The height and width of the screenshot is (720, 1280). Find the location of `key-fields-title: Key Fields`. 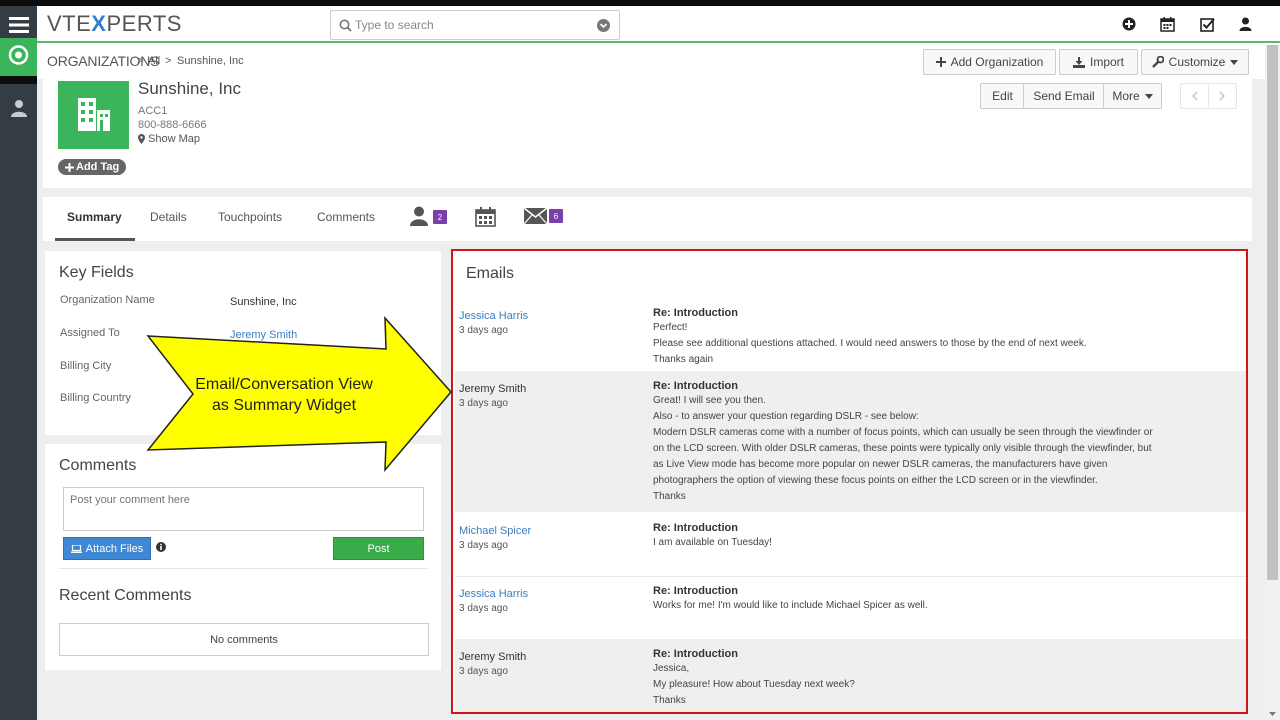

key-fields-title: Key Fields is located at coordinates (96, 272).